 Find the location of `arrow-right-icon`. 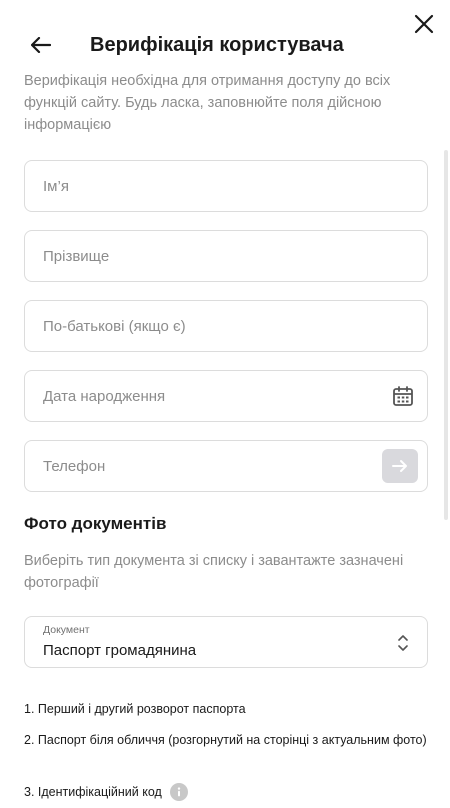

arrow-right-icon is located at coordinates (399, 466).